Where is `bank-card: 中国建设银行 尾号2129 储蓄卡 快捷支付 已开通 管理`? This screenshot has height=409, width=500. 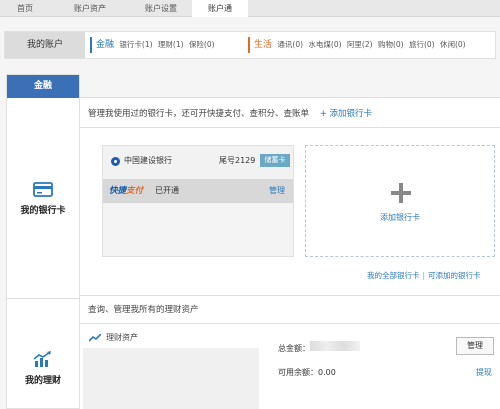
bank-card: 中国建设银行 尾号2129 储蓄卡 快捷支付 已开通 管理 is located at coordinates (198, 201).